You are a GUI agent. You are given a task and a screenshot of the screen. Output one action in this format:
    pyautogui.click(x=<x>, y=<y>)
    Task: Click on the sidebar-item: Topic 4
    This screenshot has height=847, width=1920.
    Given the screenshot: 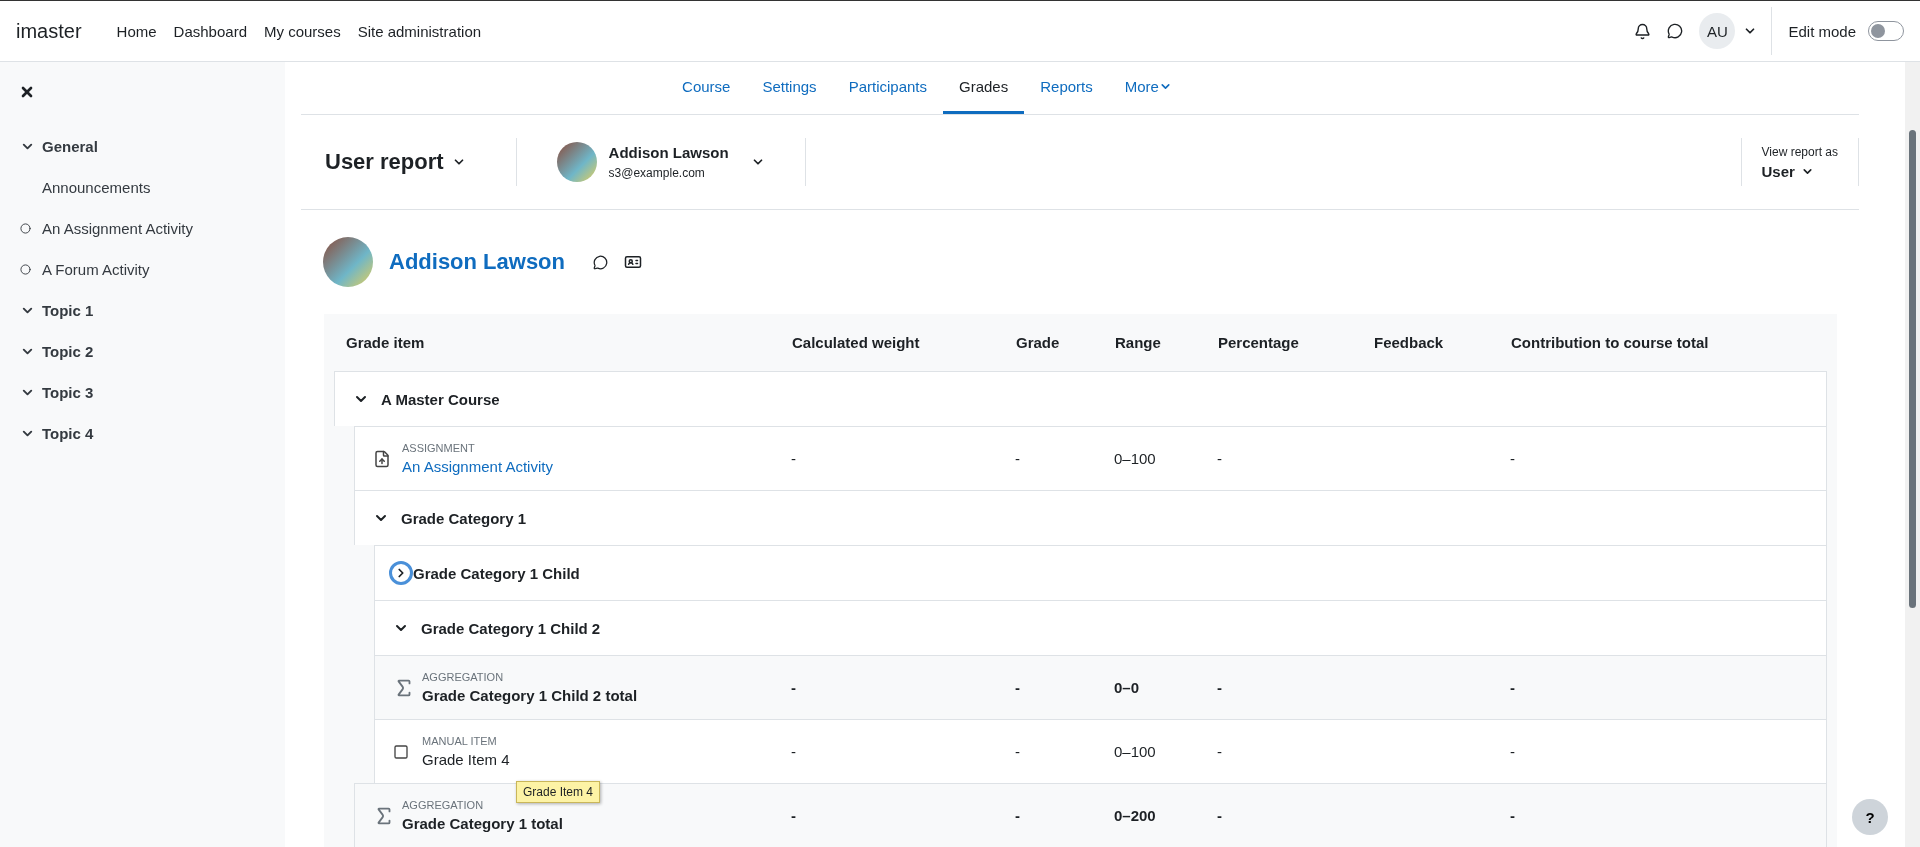 What is the action you would take?
    pyautogui.click(x=68, y=433)
    